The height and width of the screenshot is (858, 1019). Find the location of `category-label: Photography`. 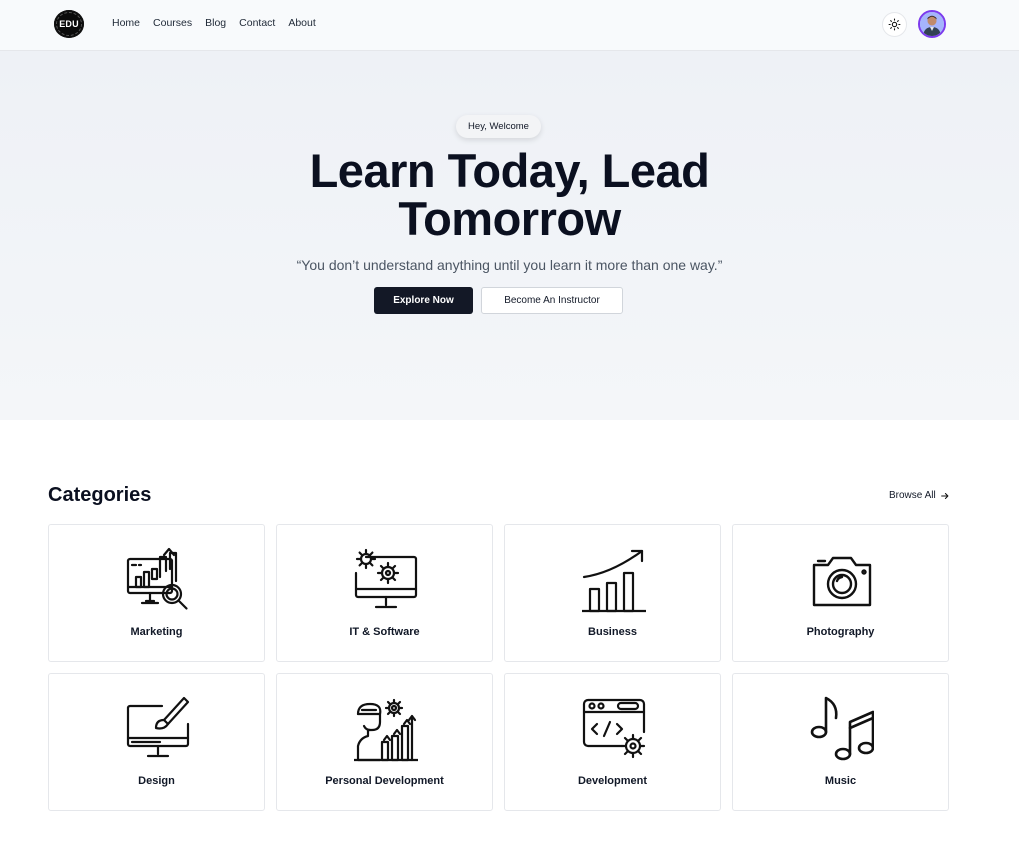

category-label: Photography is located at coordinates (840, 632).